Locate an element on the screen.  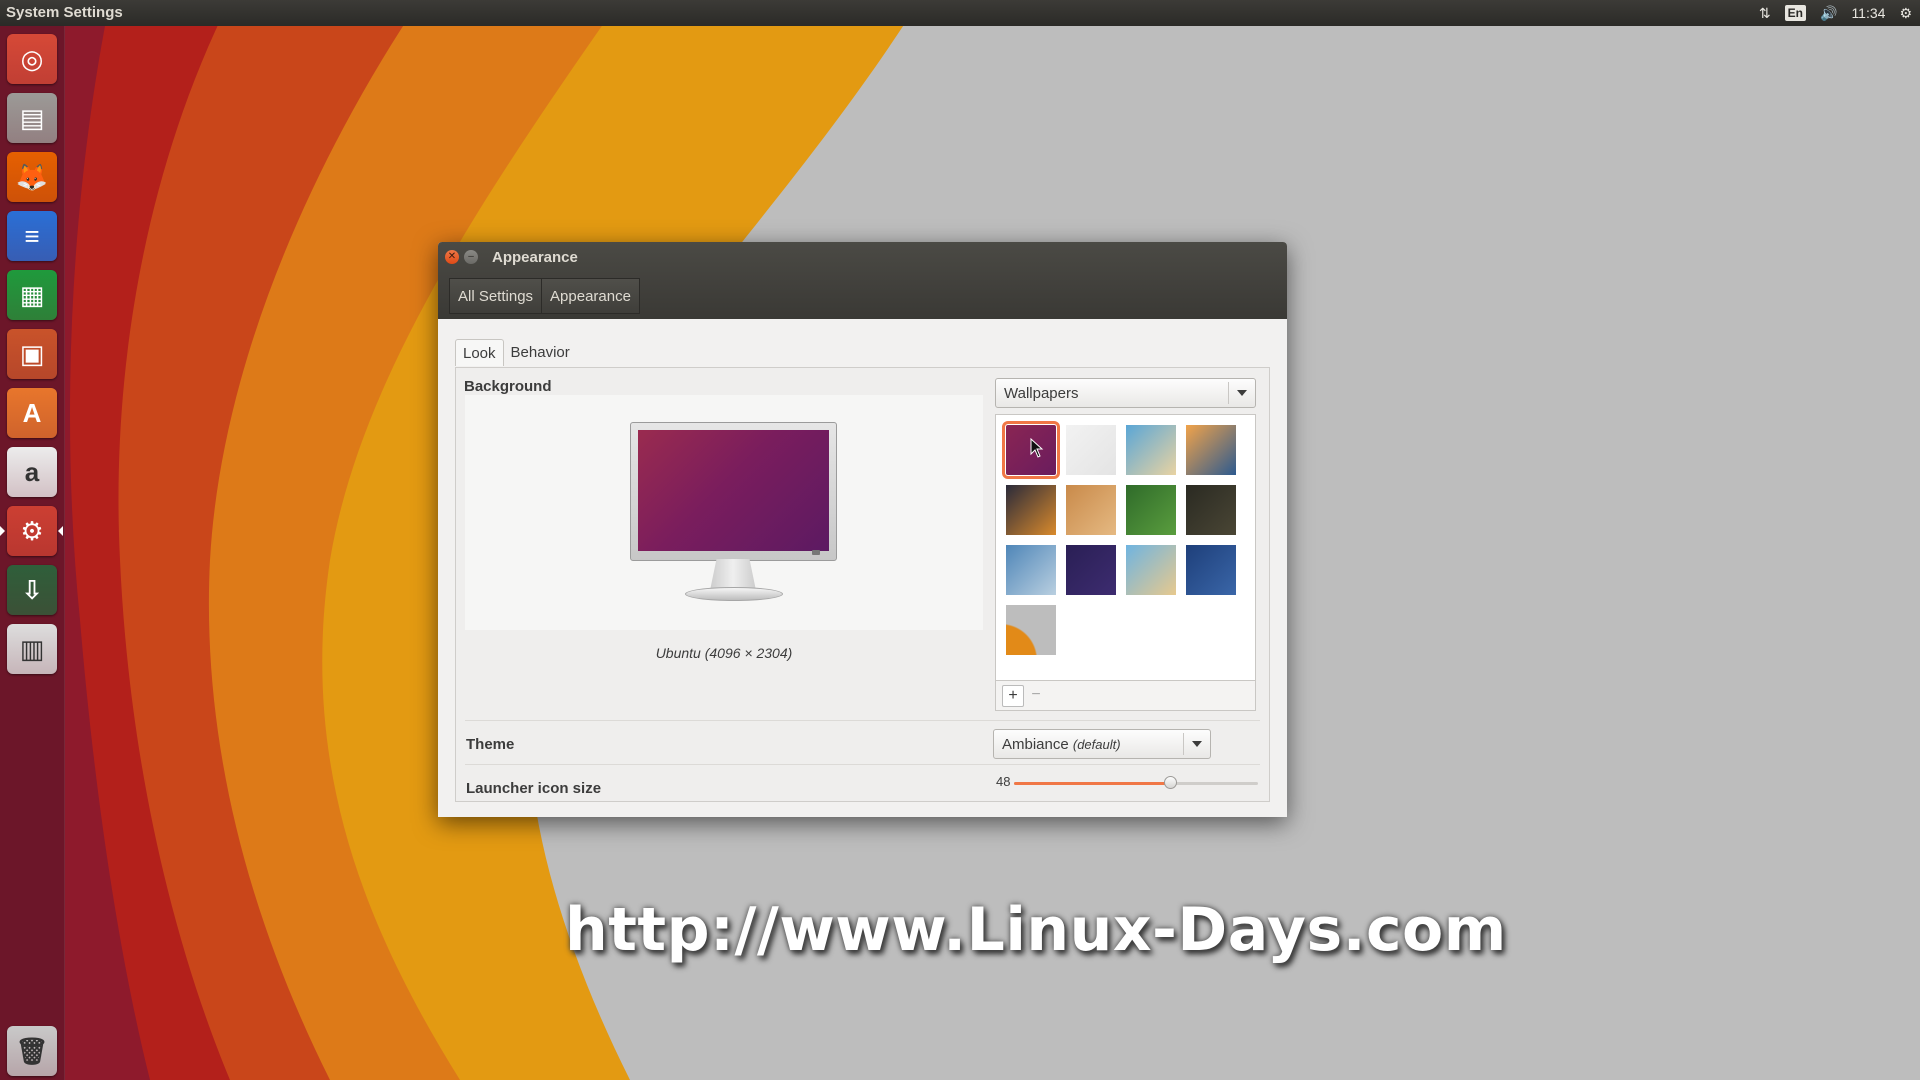
session-gear-icon: ⚙ is located at coordinates (1905, 13).